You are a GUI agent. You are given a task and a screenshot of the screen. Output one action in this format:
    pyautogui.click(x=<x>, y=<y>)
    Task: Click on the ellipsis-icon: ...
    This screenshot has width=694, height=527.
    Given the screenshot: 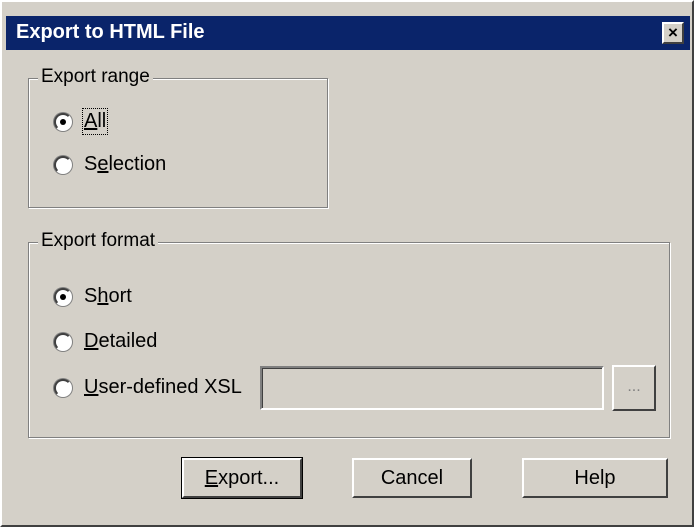 What is the action you would take?
    pyautogui.click(x=634, y=386)
    